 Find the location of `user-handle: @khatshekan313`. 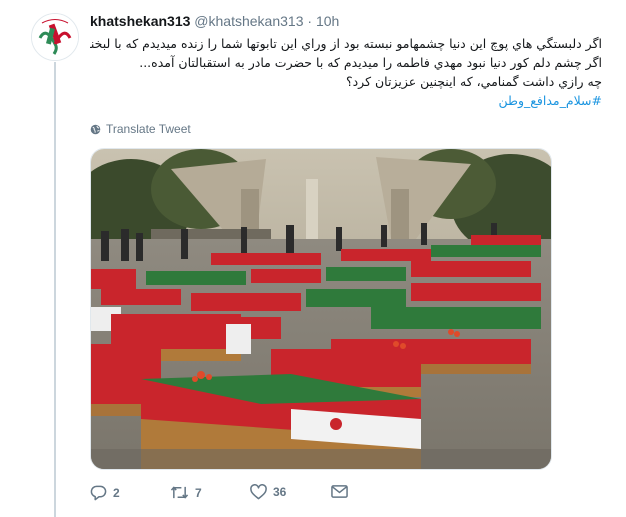

user-handle: @khatshekan313 is located at coordinates (248, 21).